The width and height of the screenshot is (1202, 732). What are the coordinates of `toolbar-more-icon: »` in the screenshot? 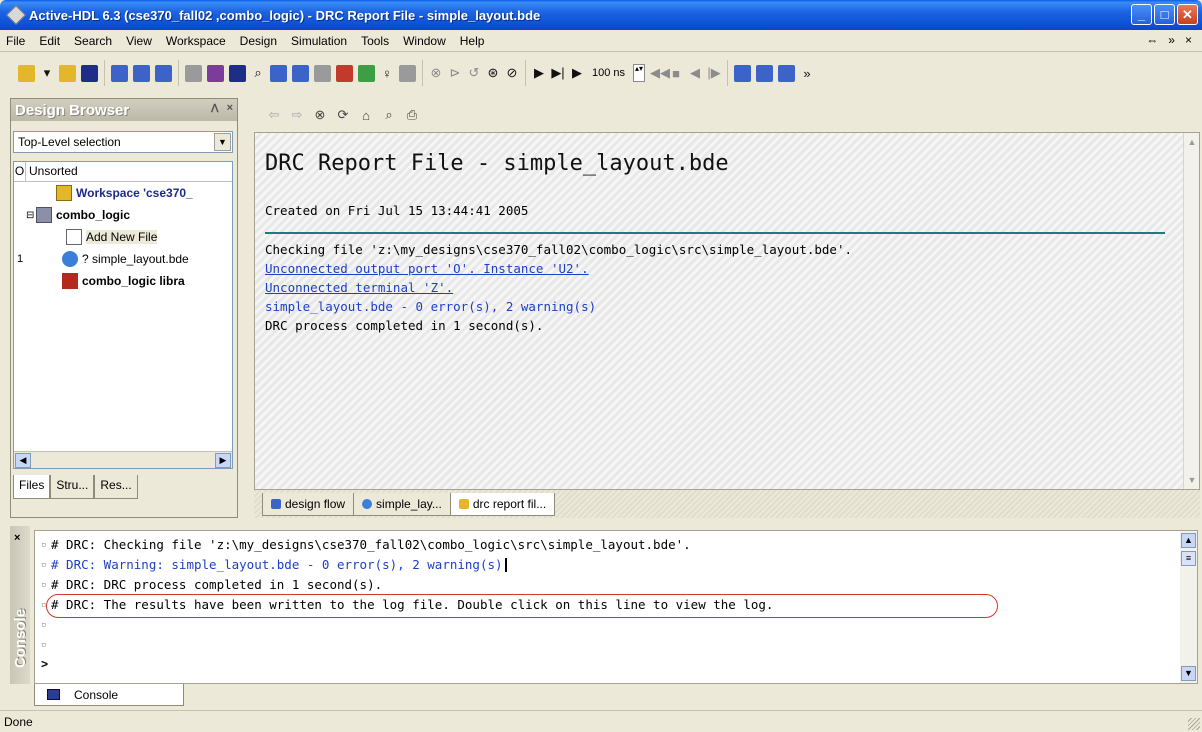 It's located at (807, 73).